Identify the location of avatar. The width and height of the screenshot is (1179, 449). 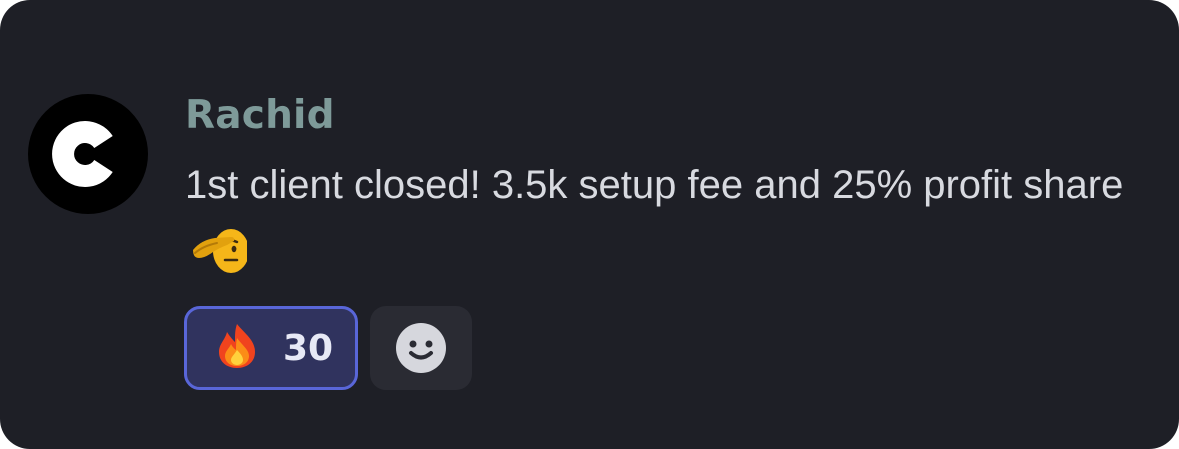
(88, 154).